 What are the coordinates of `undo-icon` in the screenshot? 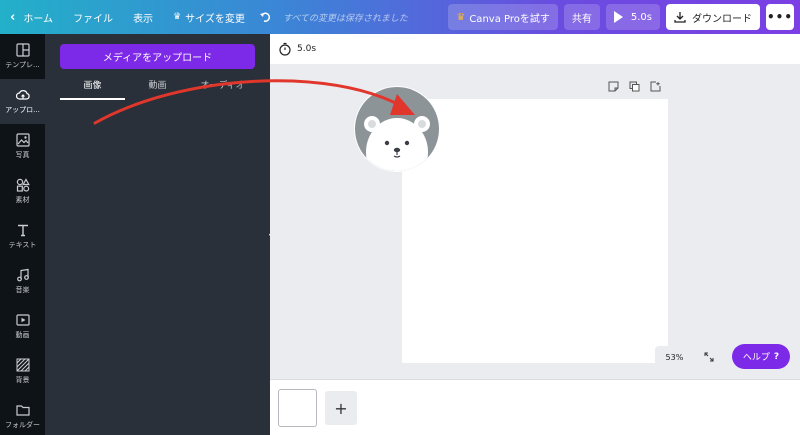 It's located at (264, 17).